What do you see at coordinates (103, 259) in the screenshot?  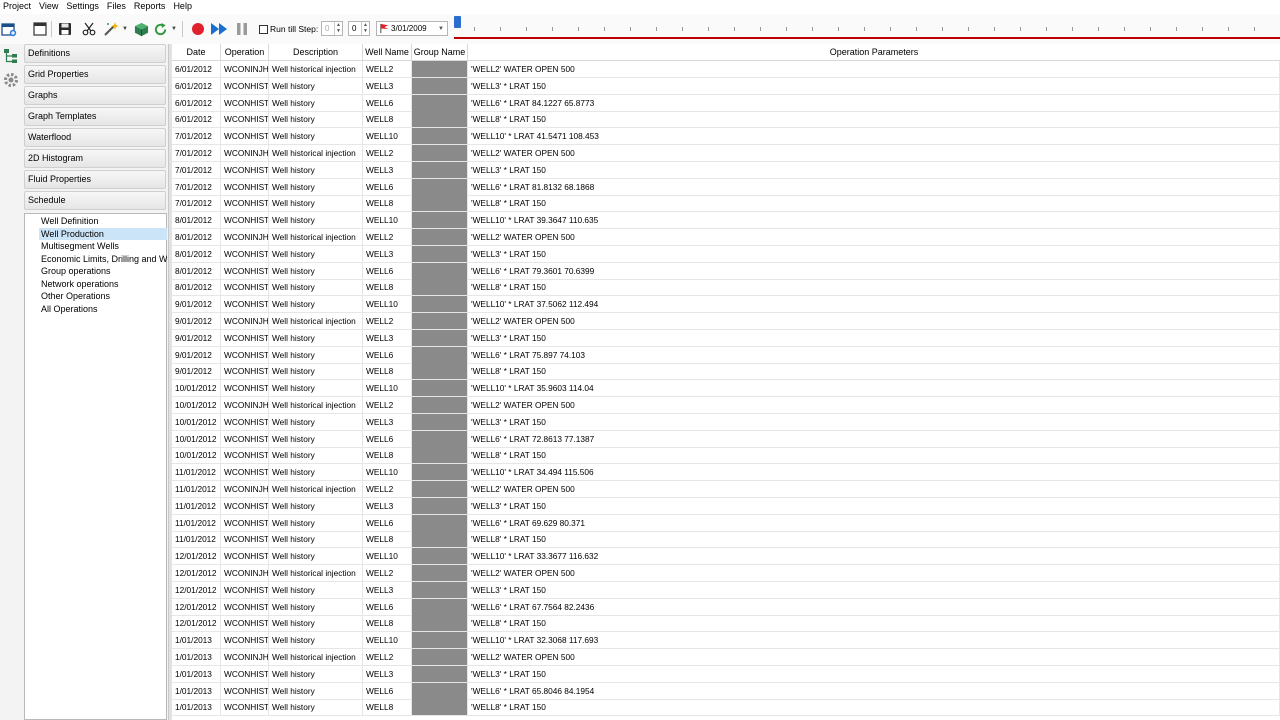 I see `tree-item-economic-limits: Economic Limits, Drilling and Workover` at bounding box center [103, 259].